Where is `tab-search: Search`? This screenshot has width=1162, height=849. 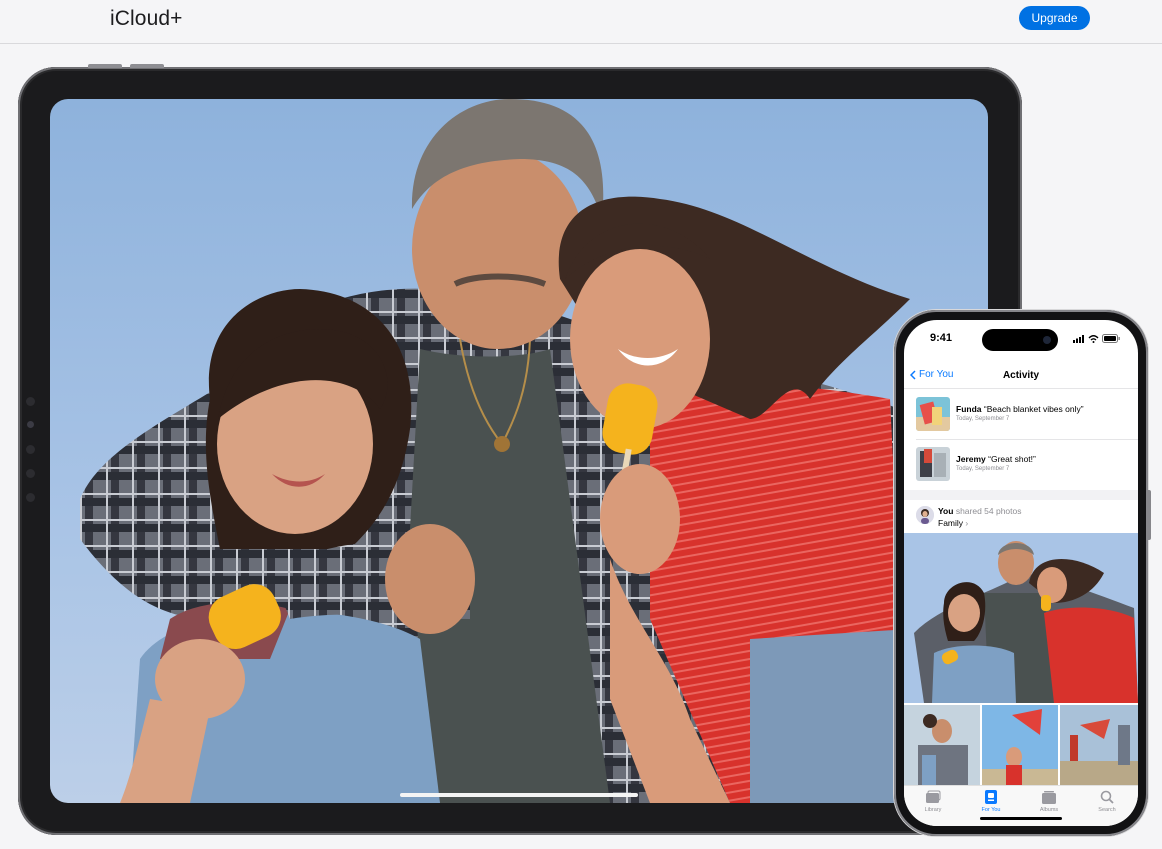 tab-search: Search is located at coordinates (1107, 801).